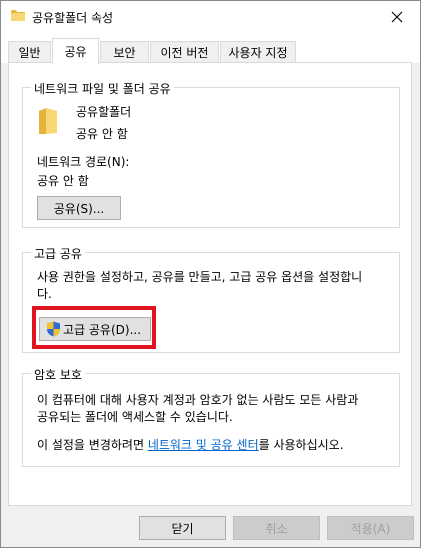 This screenshot has width=421, height=548. I want to click on advanced-sharing-description: 사용 권한을 설정하고, 공유를 만들고, 고급 공유 옵션을 설정합니, so click(200, 277).